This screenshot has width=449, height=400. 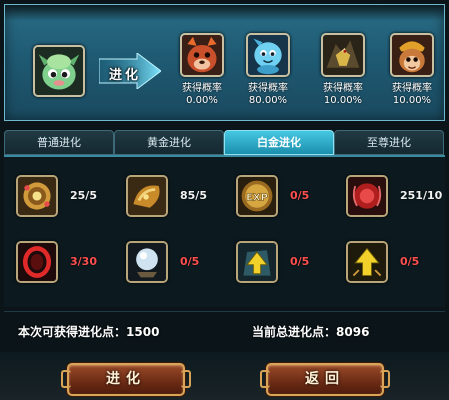 I want to click on target-pet-3: 获得概率 10.00%, so click(x=343, y=70).